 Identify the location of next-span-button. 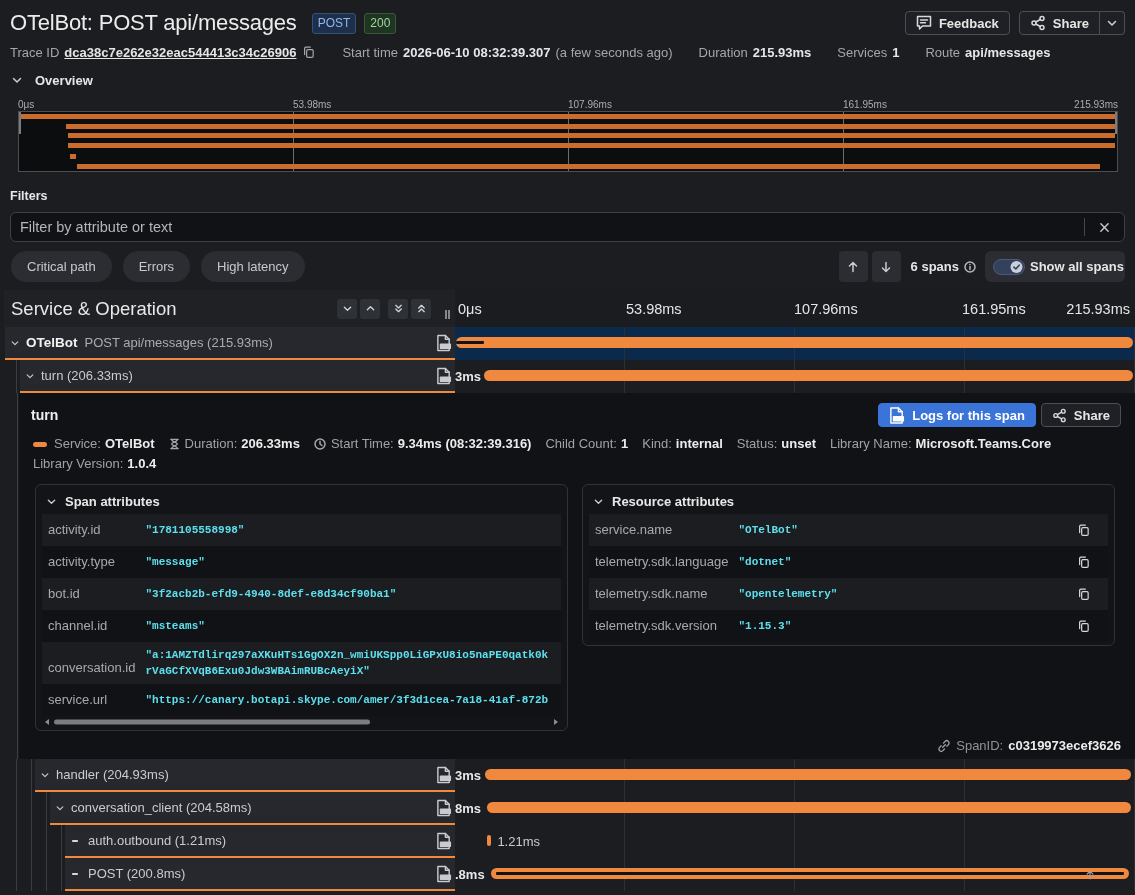
(886, 266).